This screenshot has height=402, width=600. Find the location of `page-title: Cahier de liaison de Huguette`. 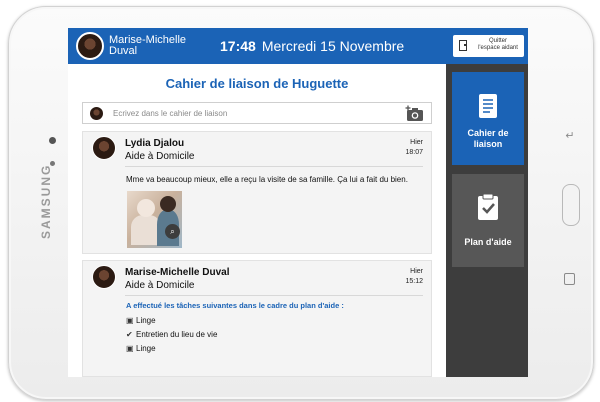

page-title: Cahier de liaison de Huguette is located at coordinates (257, 83).